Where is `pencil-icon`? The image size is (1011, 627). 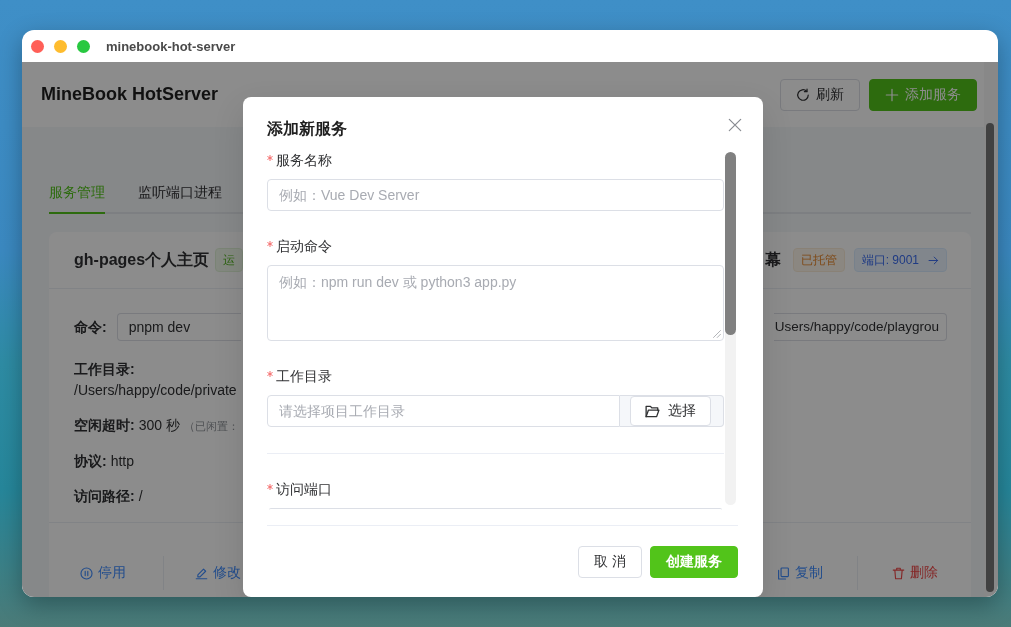 pencil-icon is located at coordinates (201, 573).